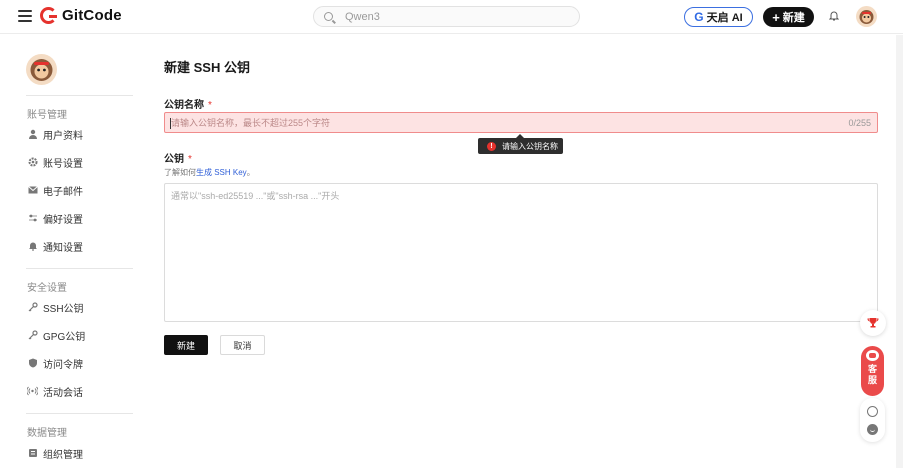 This screenshot has width=903, height=468. What do you see at coordinates (455, 16) in the screenshot?
I see `search-input` at bounding box center [455, 16].